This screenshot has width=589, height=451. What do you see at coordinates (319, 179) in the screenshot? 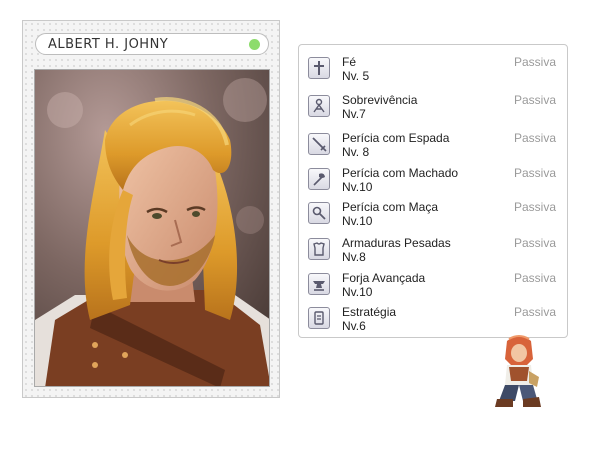
I see `axe-icon` at bounding box center [319, 179].